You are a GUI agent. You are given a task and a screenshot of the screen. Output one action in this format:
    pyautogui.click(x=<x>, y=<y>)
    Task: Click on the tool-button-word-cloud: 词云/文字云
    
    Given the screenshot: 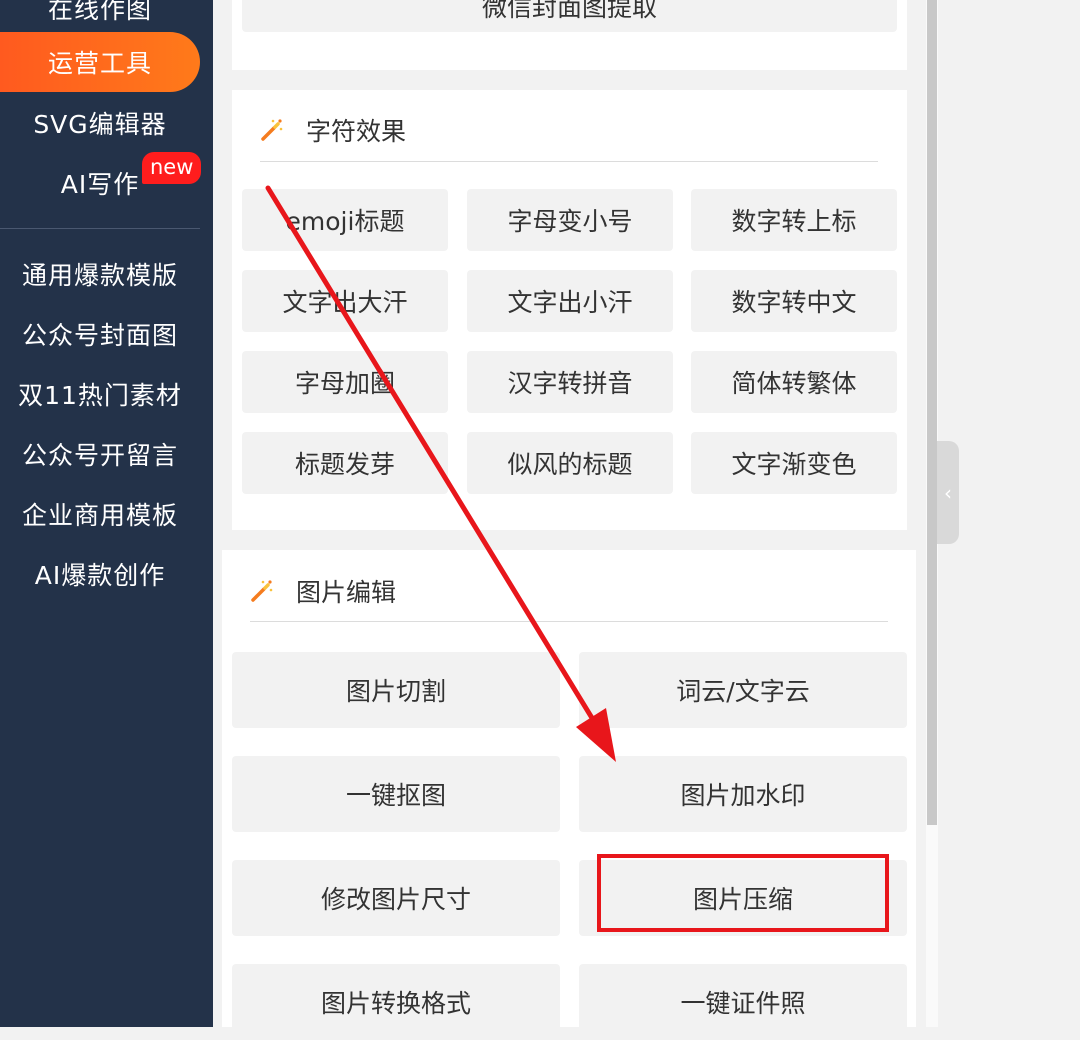 What is the action you would take?
    pyautogui.click(x=743, y=690)
    